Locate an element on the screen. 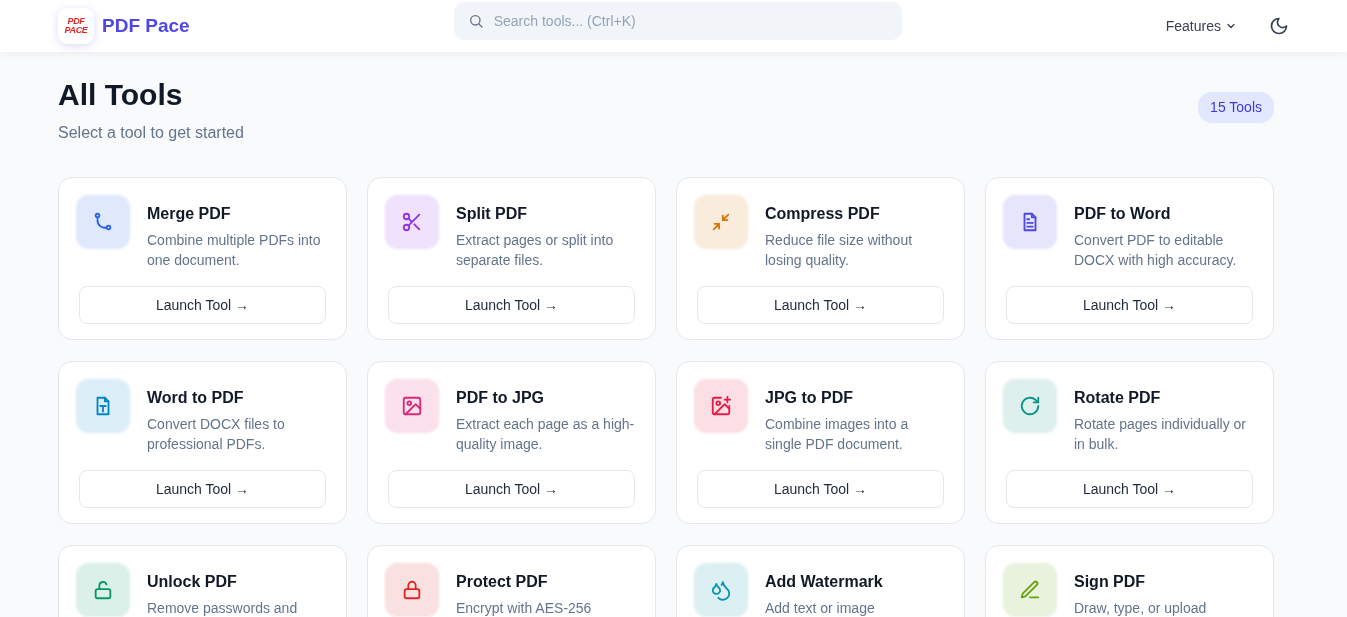 This screenshot has height=617, width=1347. tool-card: Unlock PDF Remove passwords and is located at coordinates (202, 581).